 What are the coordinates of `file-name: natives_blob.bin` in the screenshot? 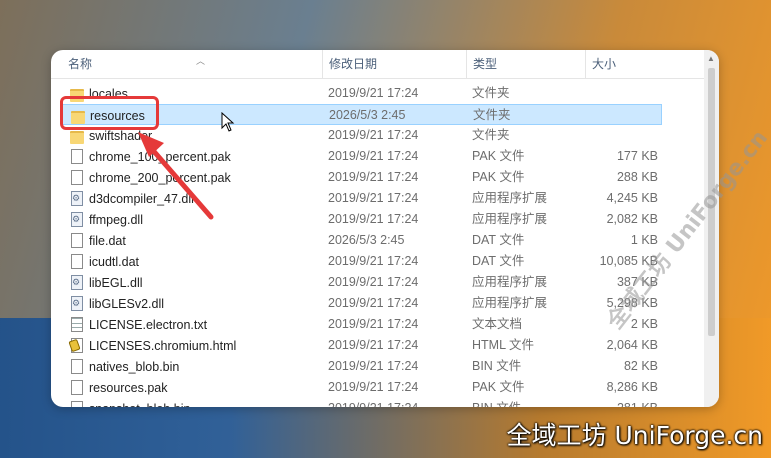 It's located at (134, 366).